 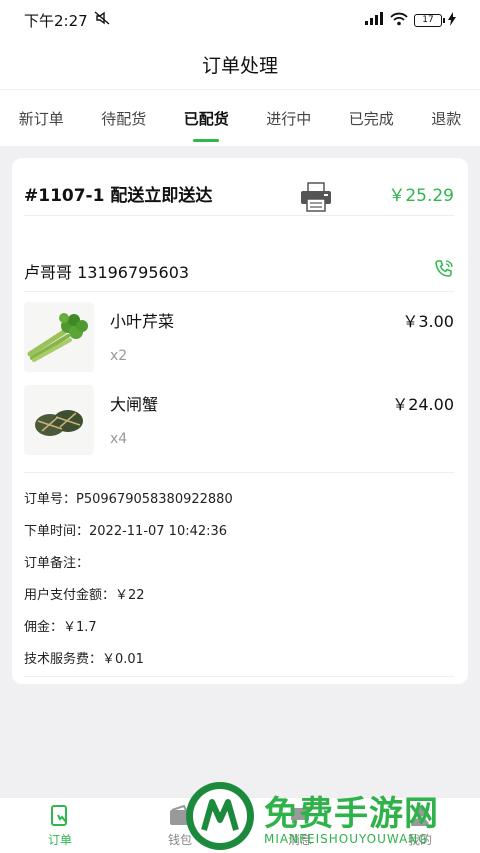 I want to click on service-fee: 技术服务费：￥0.01, so click(x=84, y=659).